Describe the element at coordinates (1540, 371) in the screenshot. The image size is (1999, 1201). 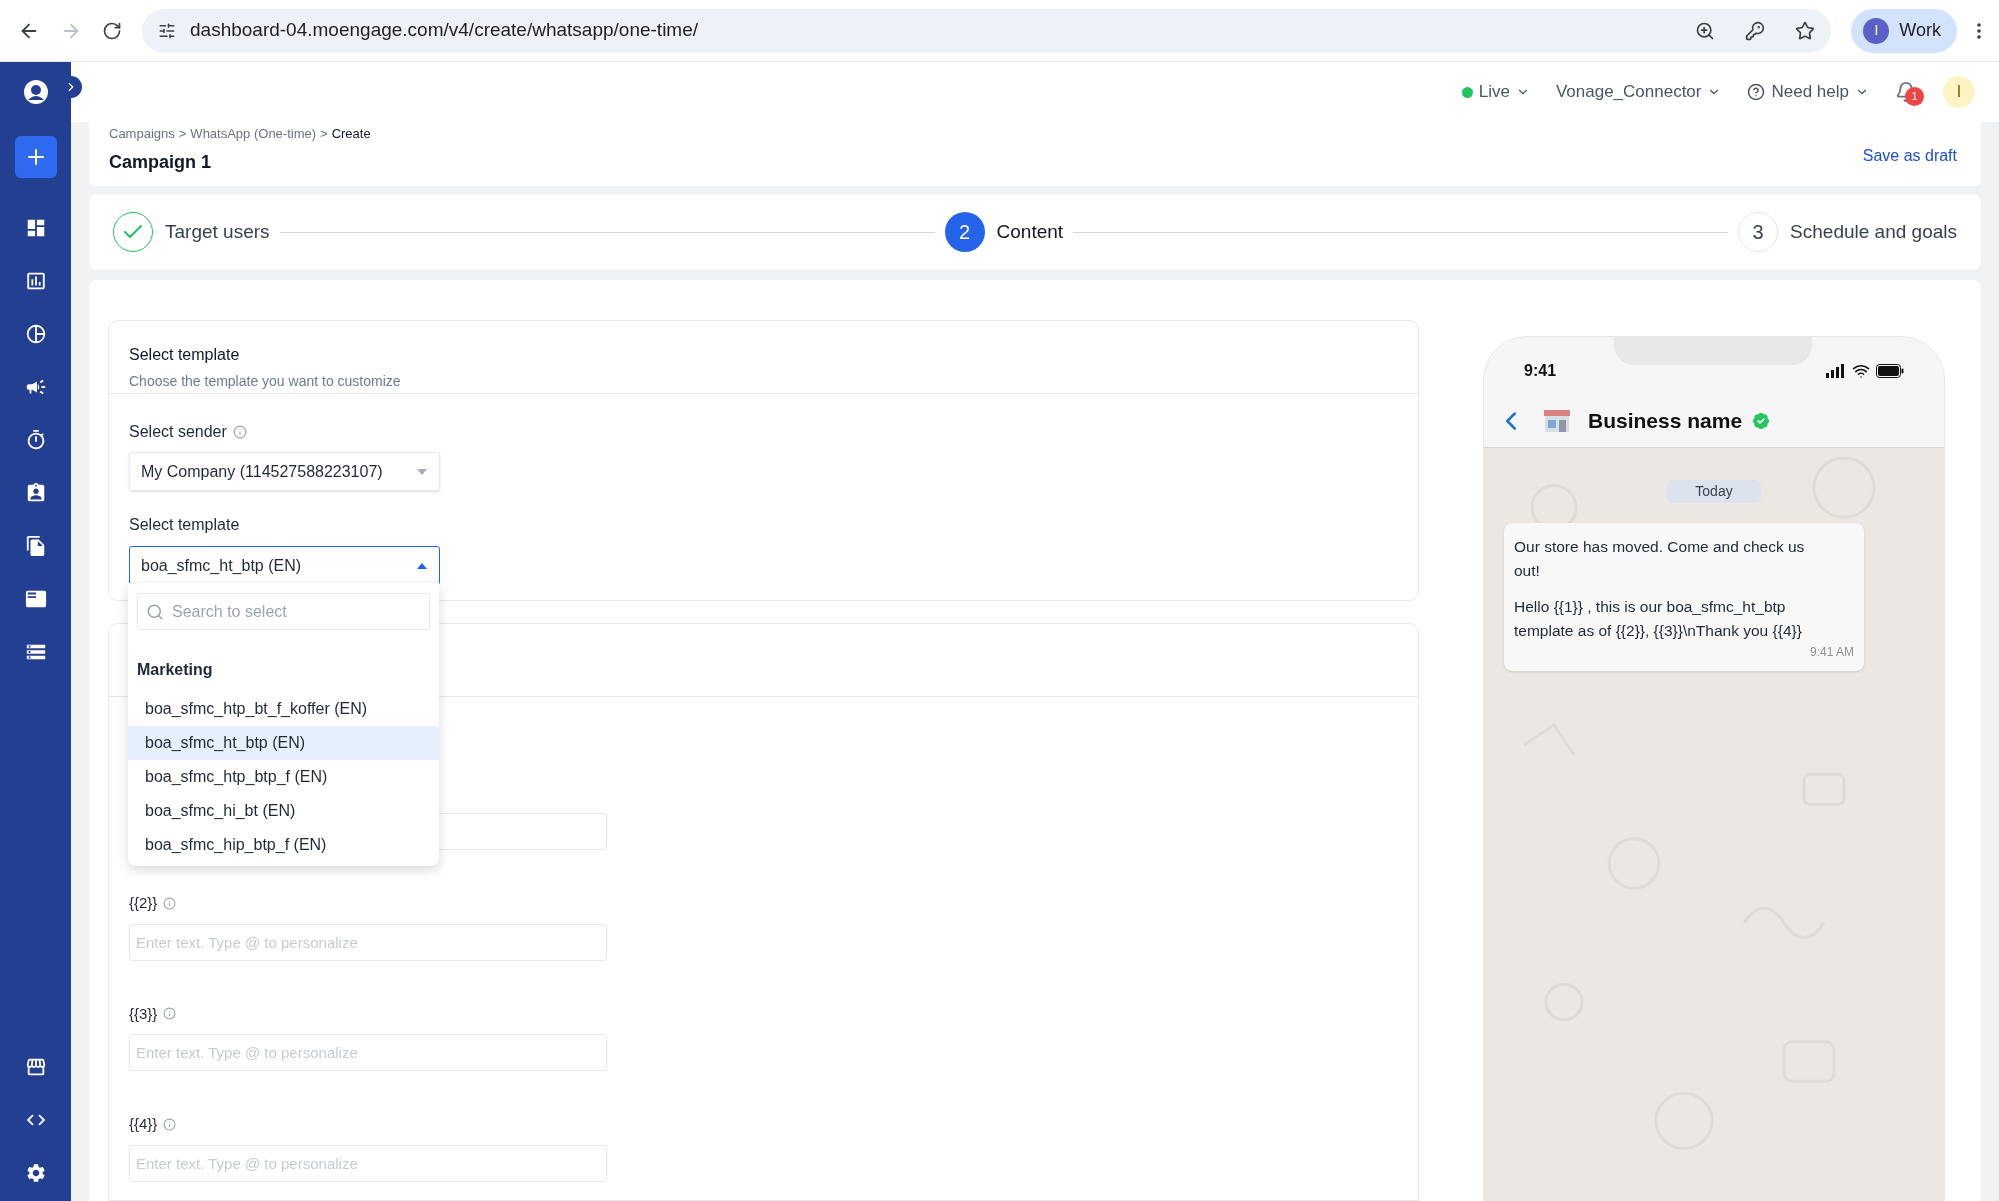
I see `phone-clock: 9:41` at that location.